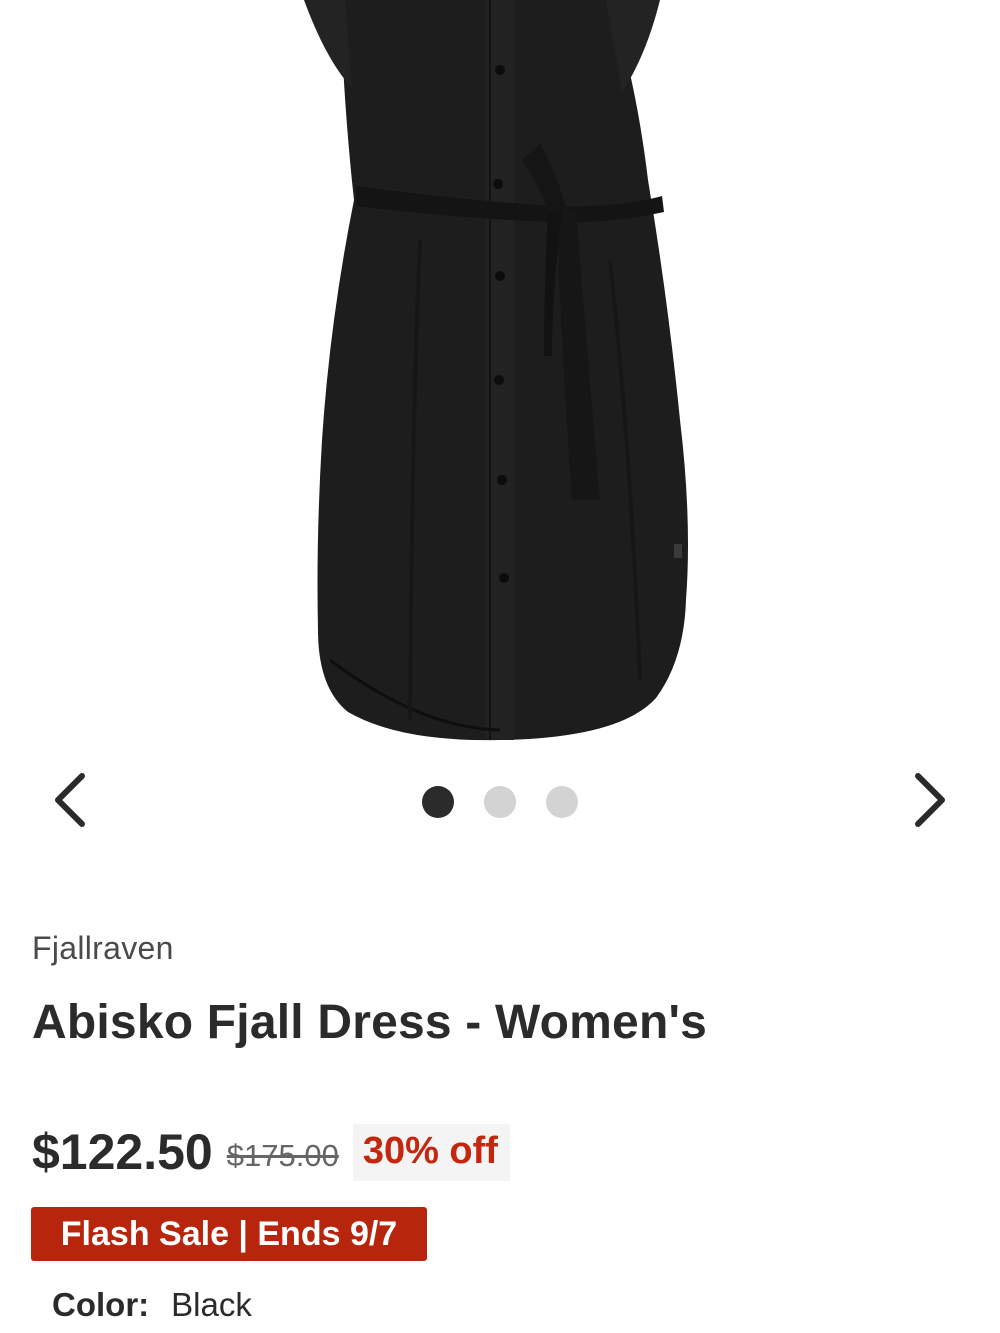 This screenshot has height=1333, width=1000. I want to click on brand-link: Fjallraven, so click(103, 948).